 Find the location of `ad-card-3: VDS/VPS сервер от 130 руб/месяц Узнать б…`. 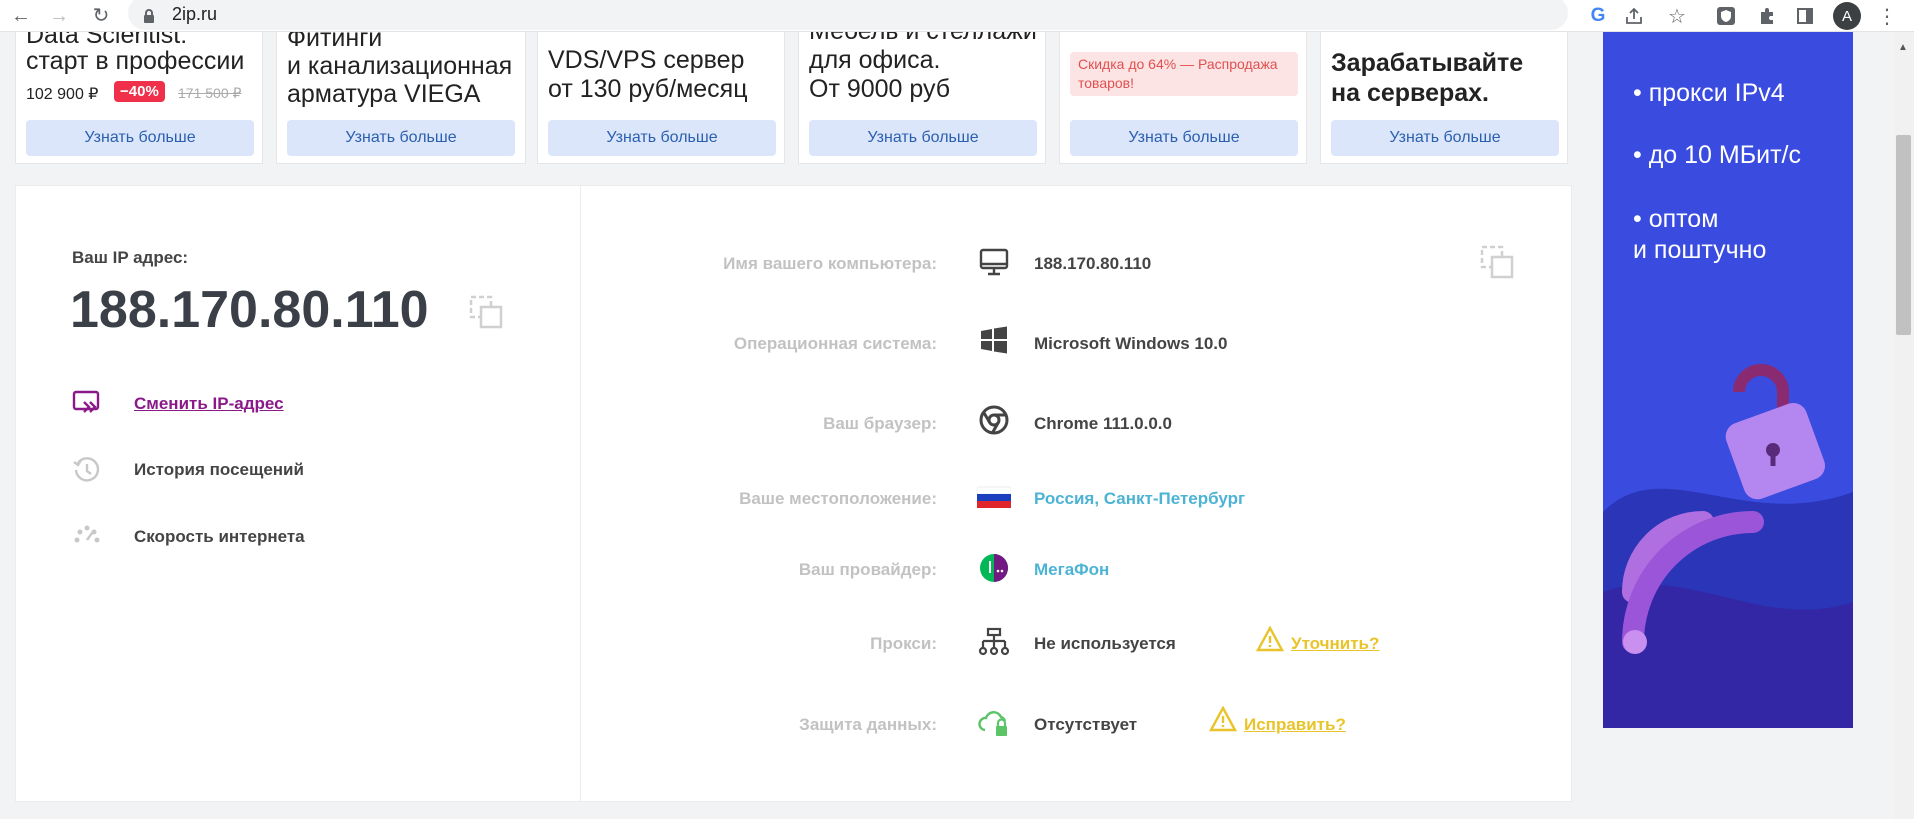

ad-card-3: VDS/VPS сервер от 130 руб/месяц Узнать б… is located at coordinates (661, 98).